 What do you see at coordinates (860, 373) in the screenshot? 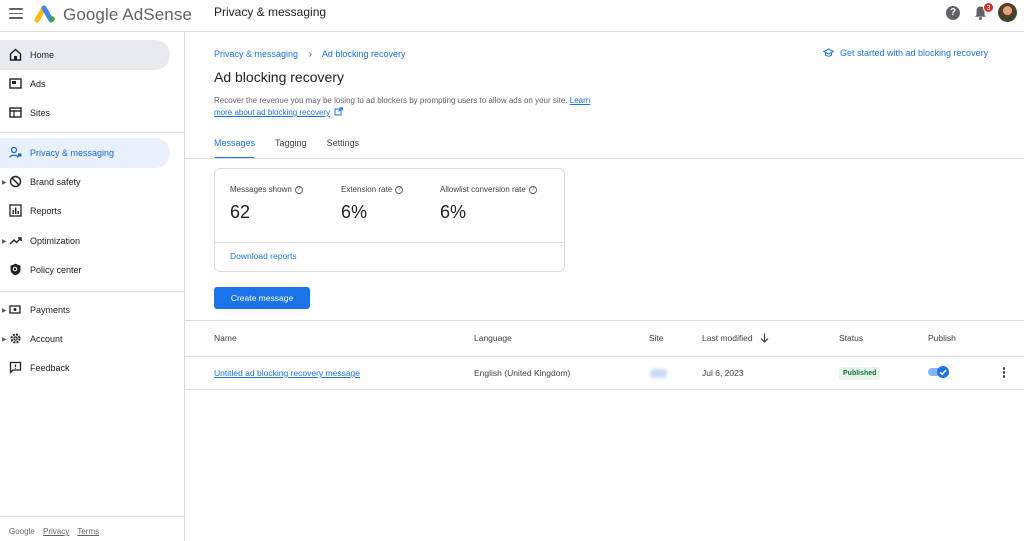
I see `status-badge: Published` at bounding box center [860, 373].